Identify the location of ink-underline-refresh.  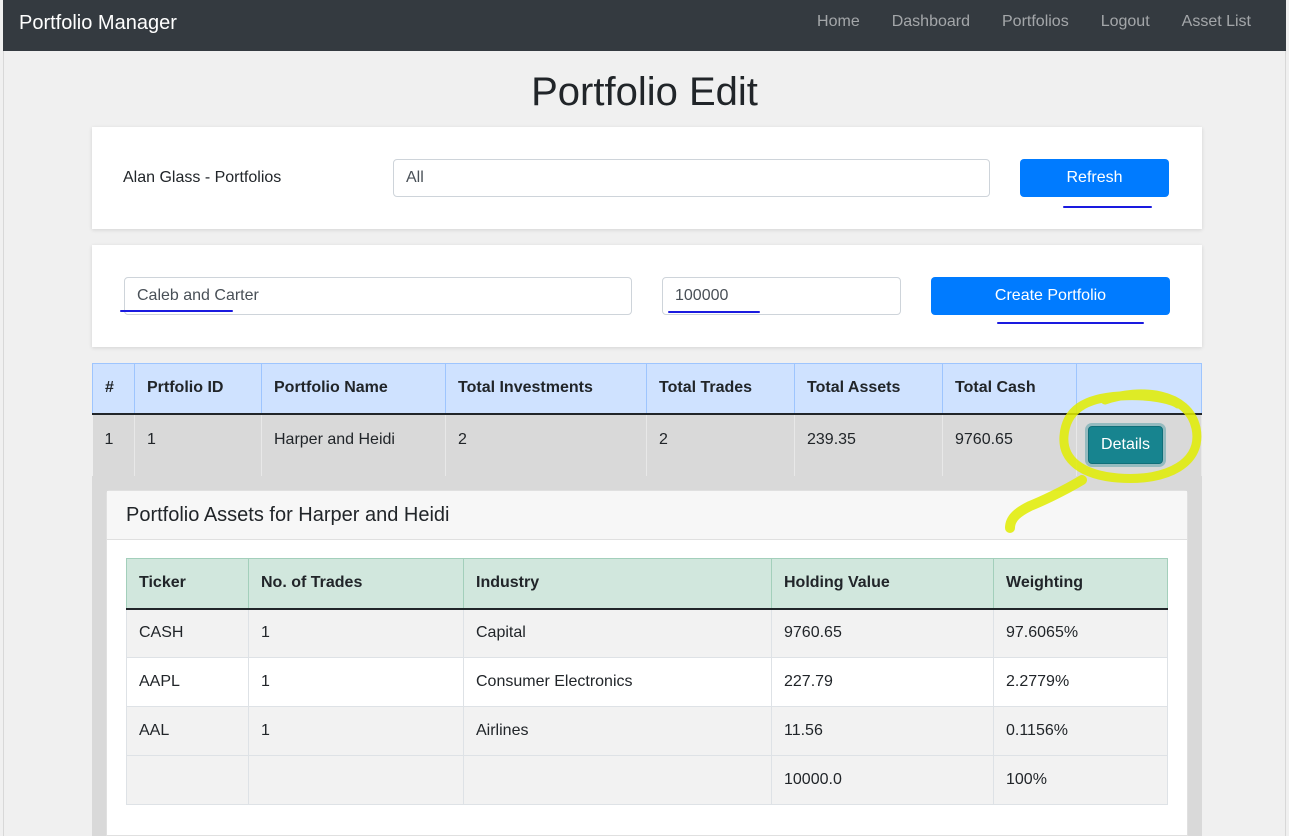
(1107, 207).